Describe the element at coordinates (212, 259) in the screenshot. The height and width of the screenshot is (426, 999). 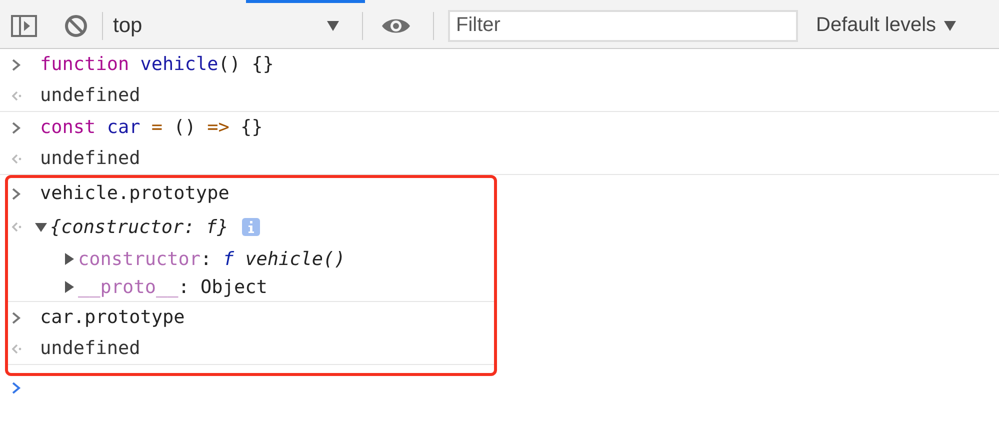
I see `property-entry: constructor: f vehicle()` at that location.